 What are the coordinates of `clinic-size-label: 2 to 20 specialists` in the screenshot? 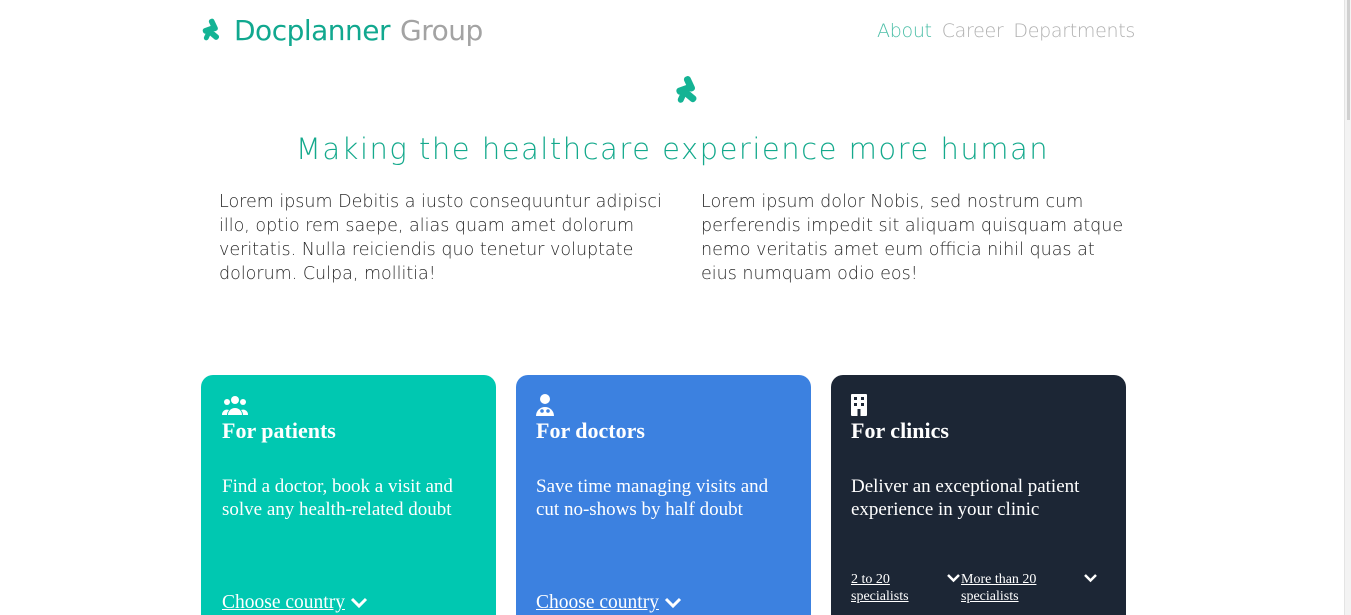 It's located at (880, 588).